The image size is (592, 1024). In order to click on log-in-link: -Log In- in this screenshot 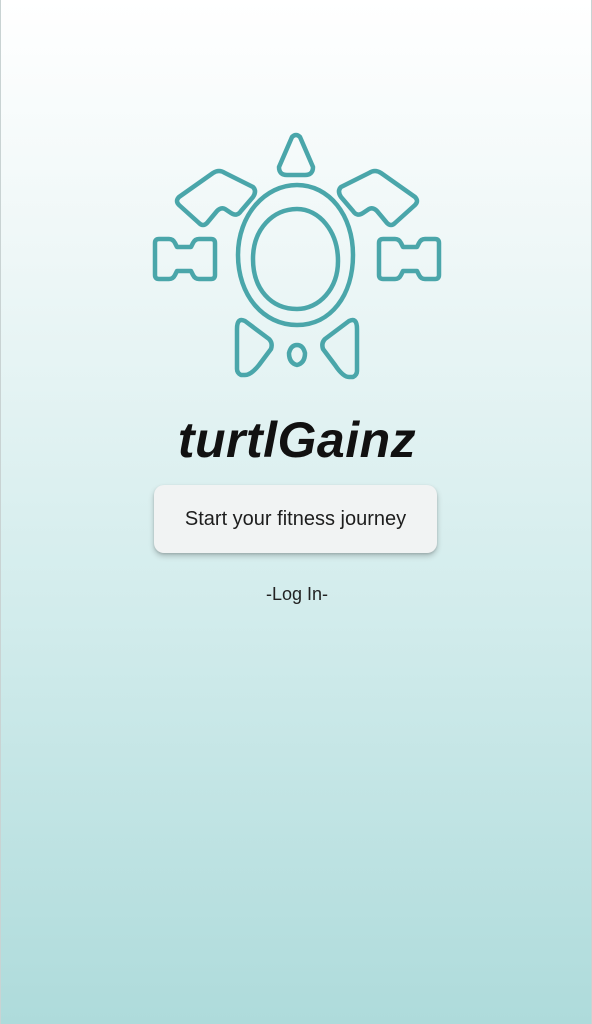, I will do `click(296, 594)`.